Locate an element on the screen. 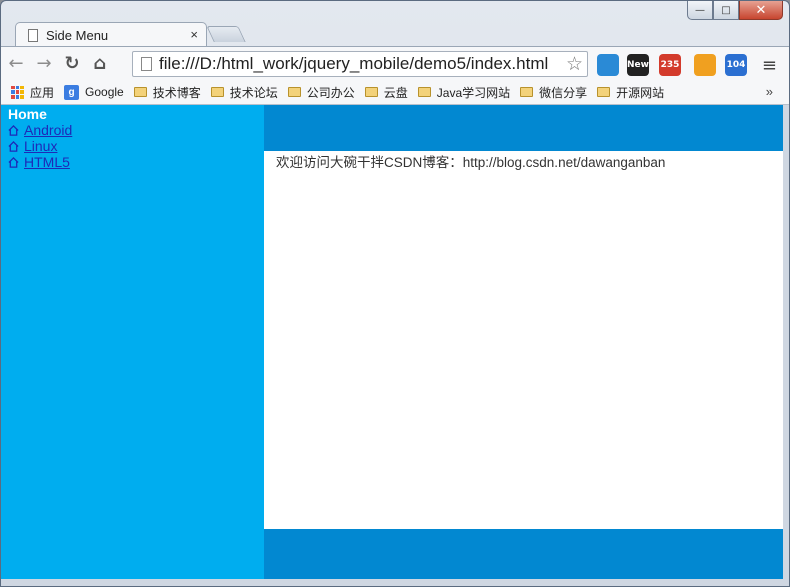 The image size is (790, 587). android-link: Android is located at coordinates (48, 130).